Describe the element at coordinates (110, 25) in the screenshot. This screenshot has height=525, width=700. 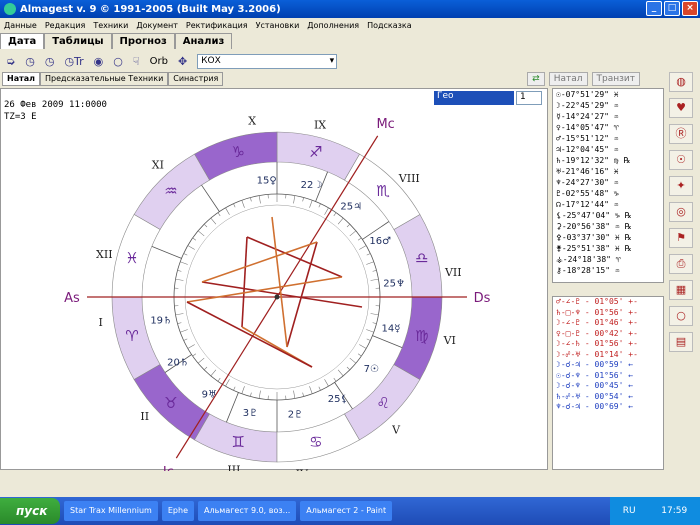
I see `menu-item-techniques: Техники` at that location.